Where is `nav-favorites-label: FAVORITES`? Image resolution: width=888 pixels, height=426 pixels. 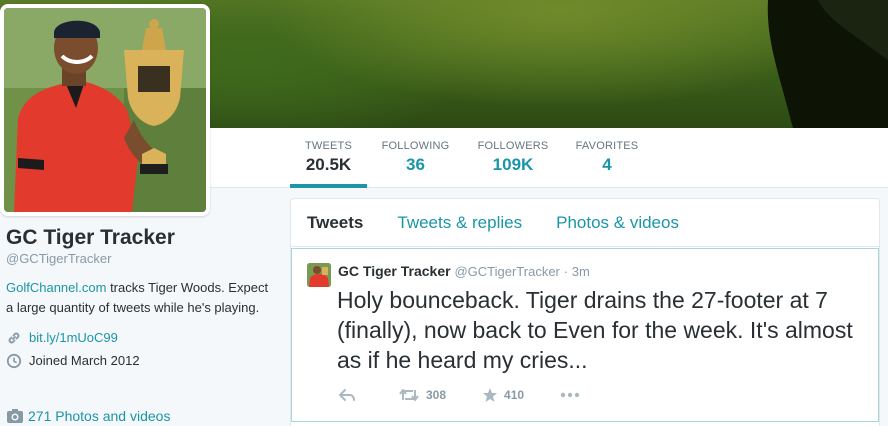
nav-favorites-label: FAVORITES is located at coordinates (607, 146).